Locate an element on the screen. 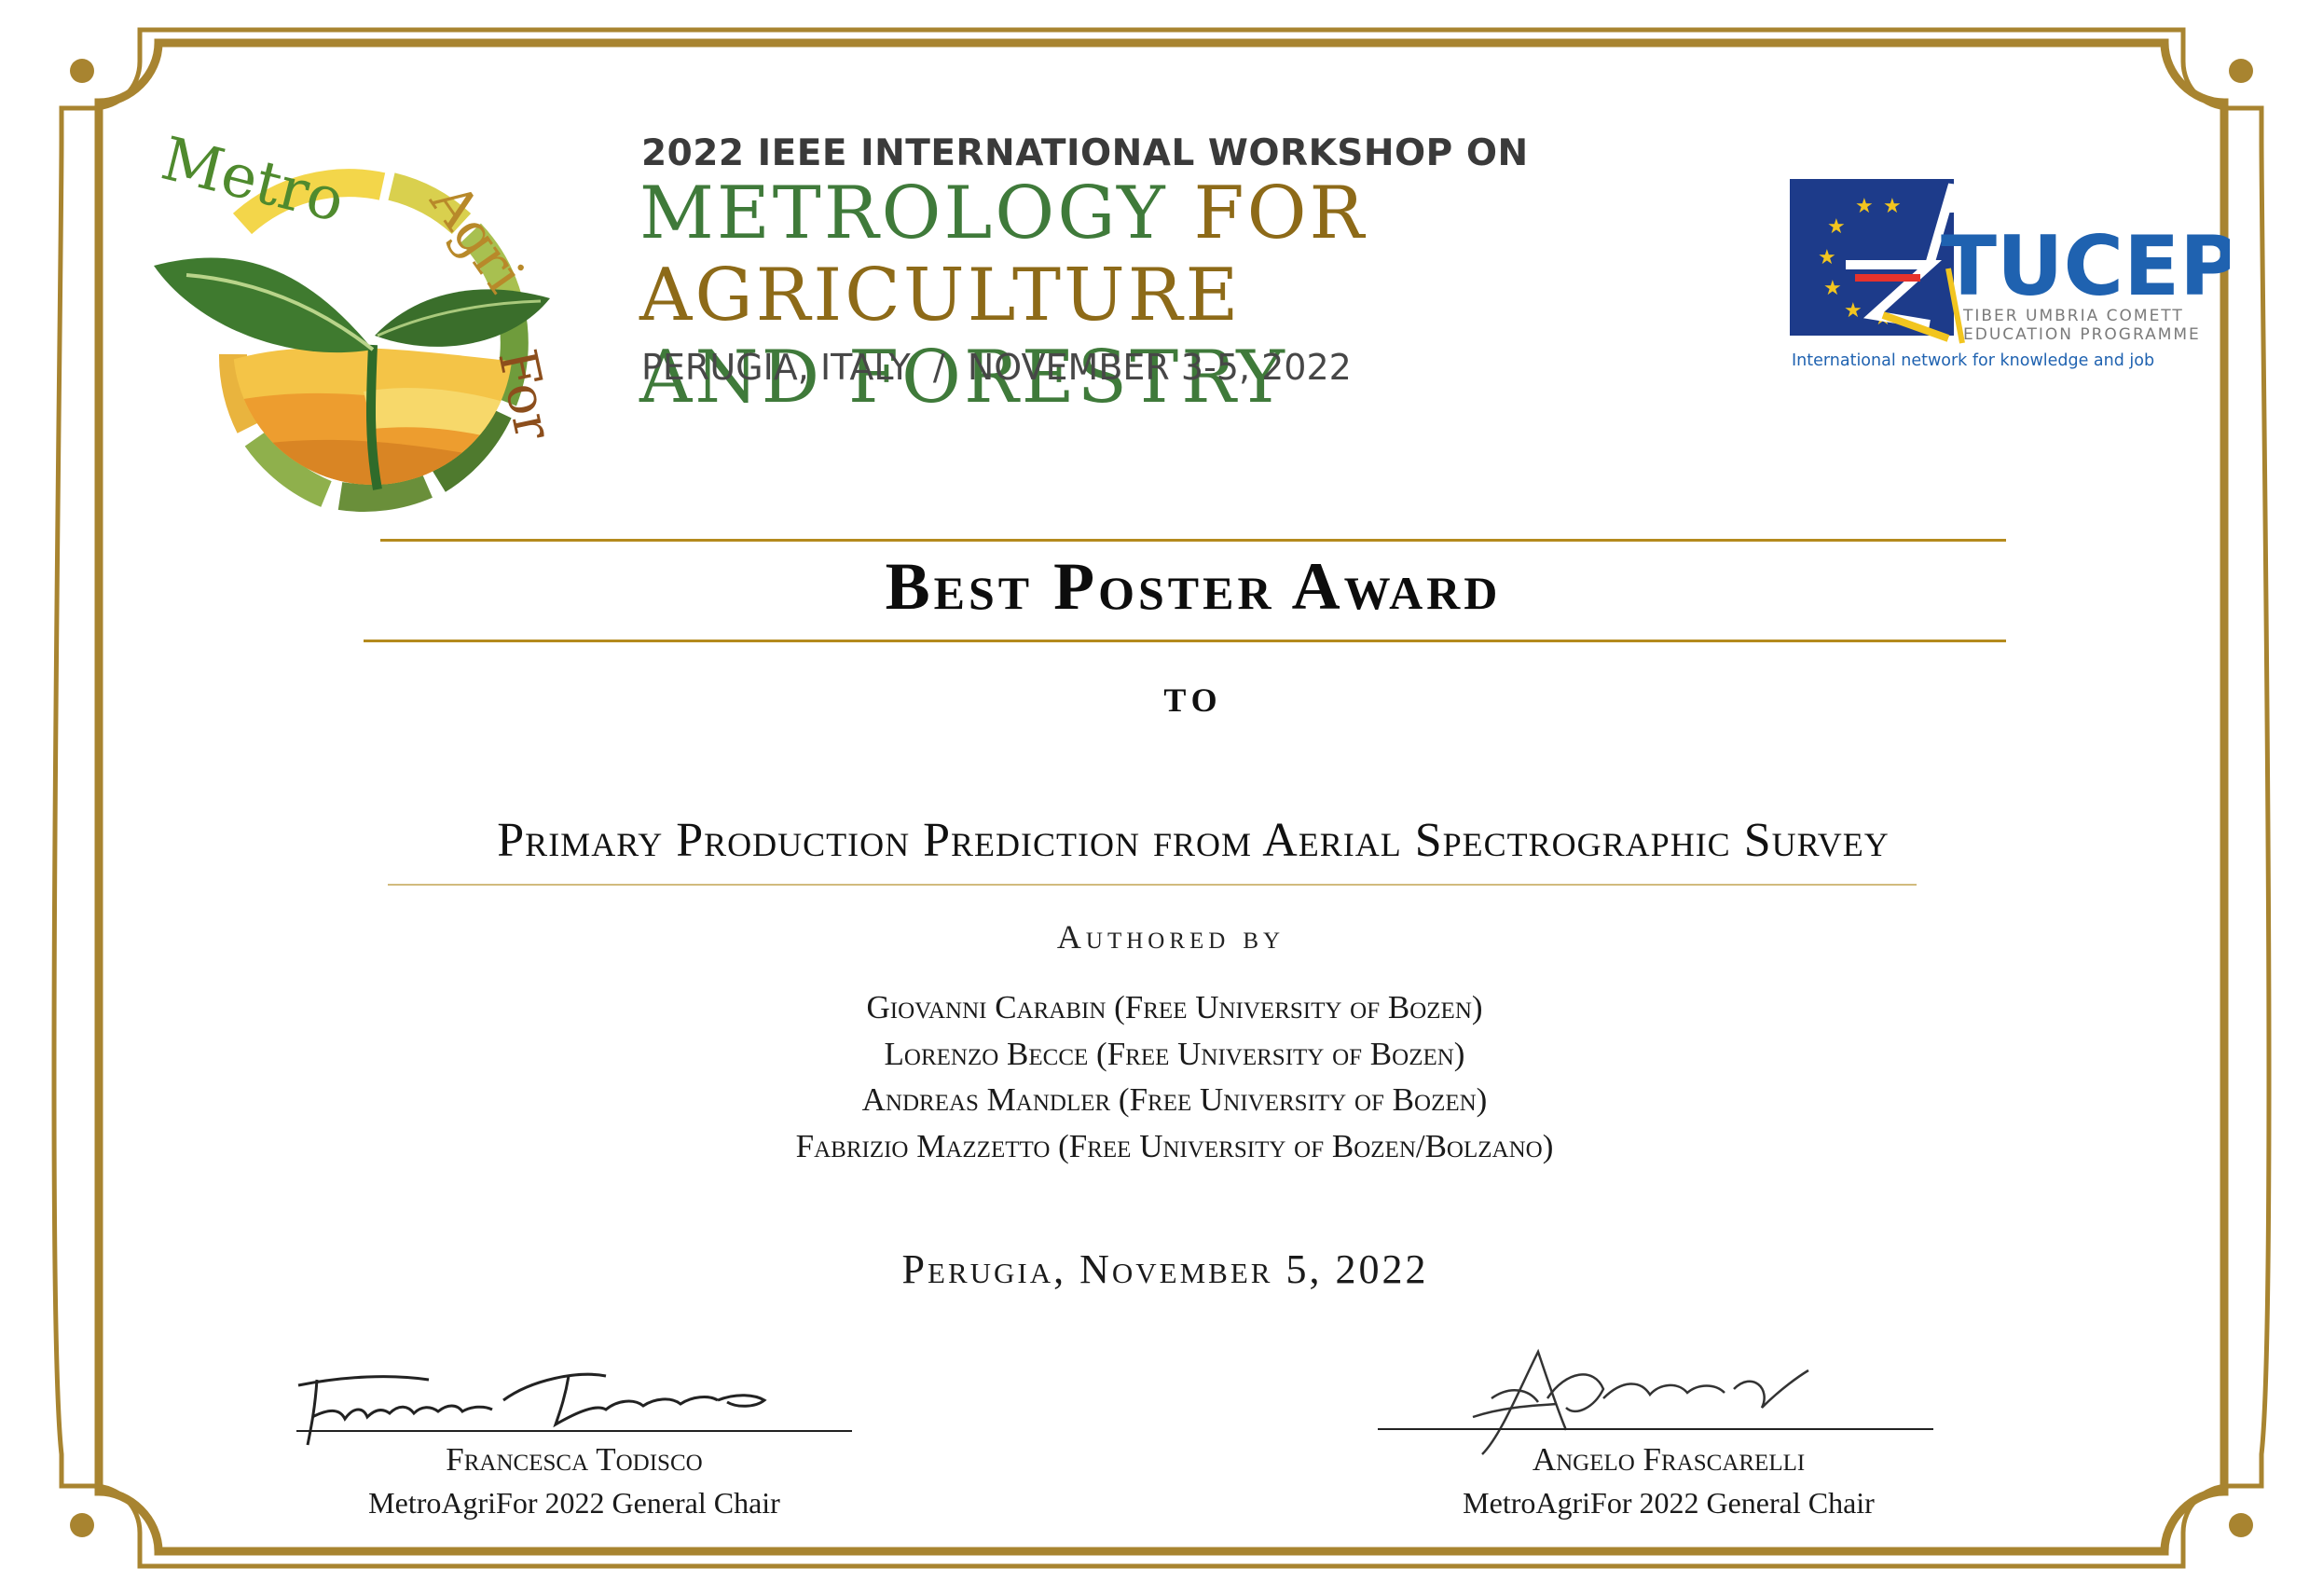 Image resolution: width=2323 pixels, height=1596 pixels. author-item: Lorenzo Becce (Free University of Bozen) is located at coordinates (1175, 1053).